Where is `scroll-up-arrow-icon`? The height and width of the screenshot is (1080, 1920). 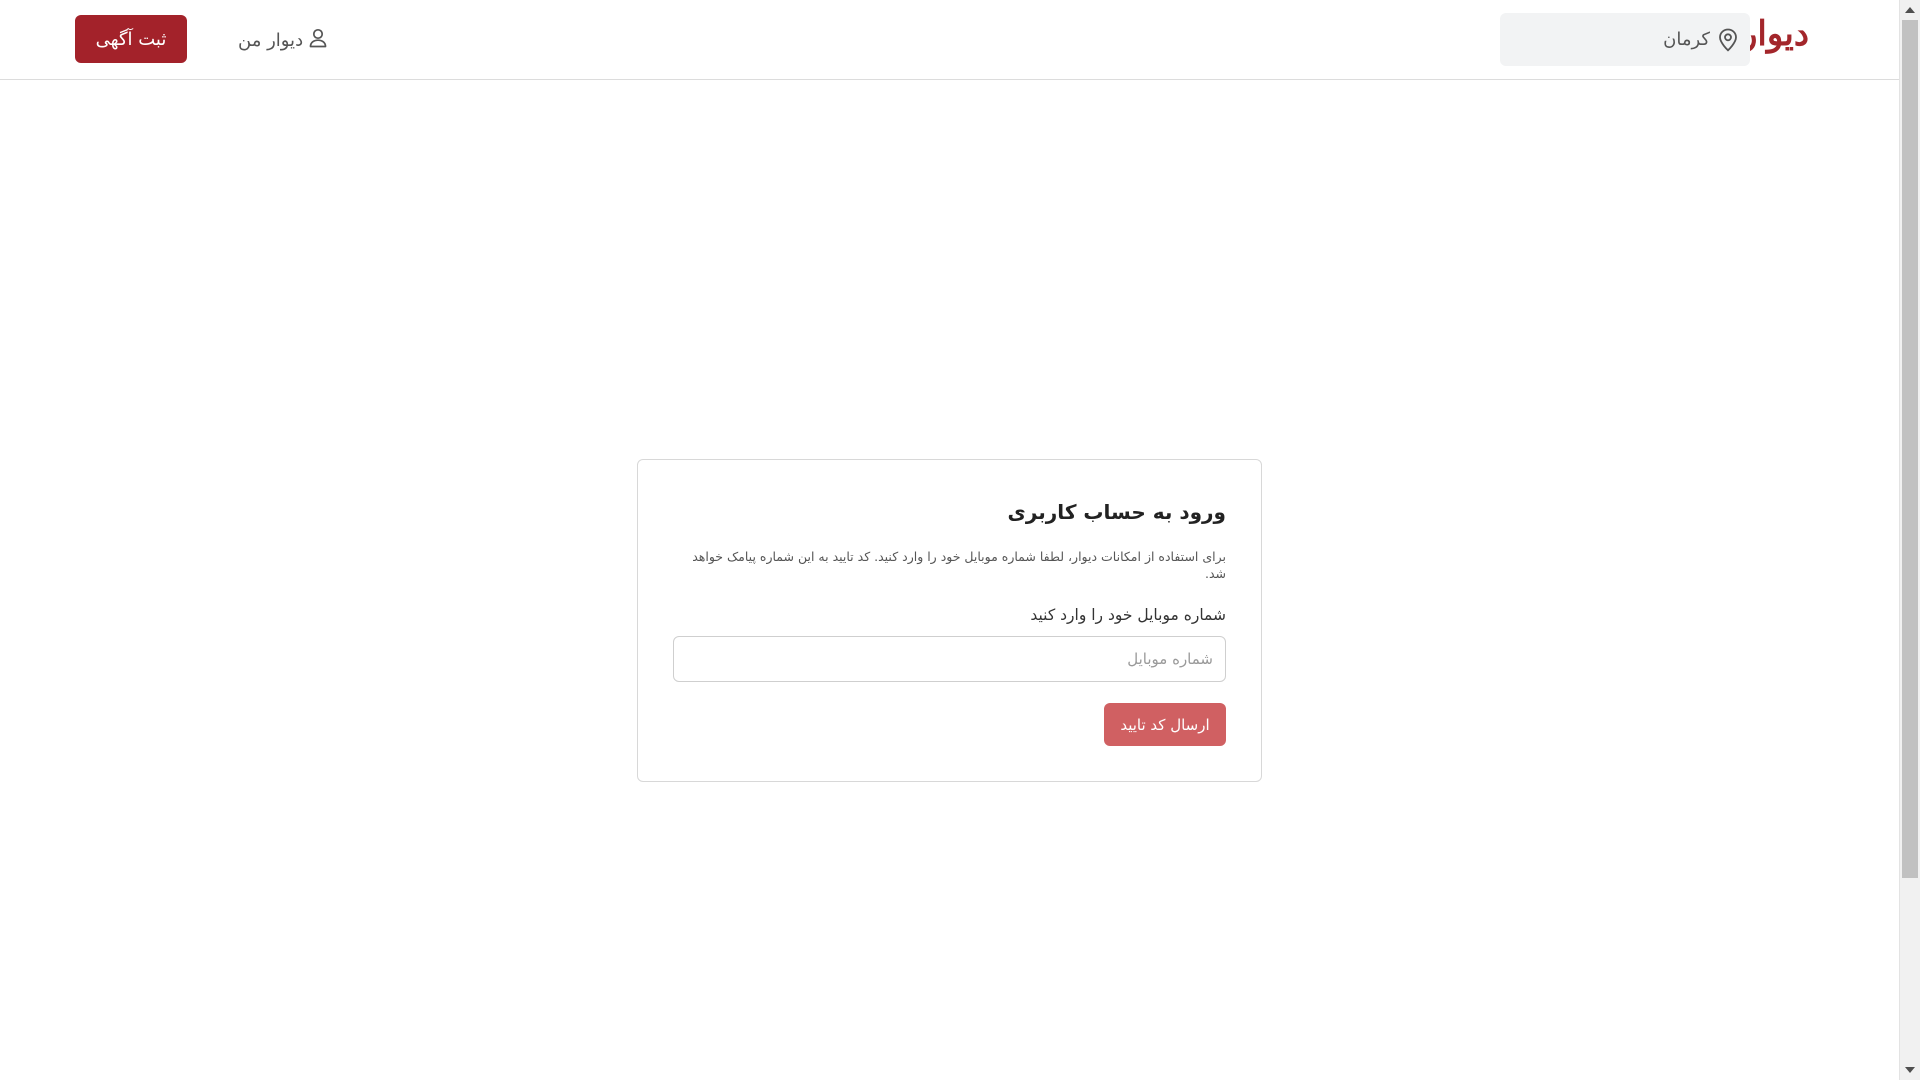
scroll-up-arrow-icon is located at coordinates (1910, 10).